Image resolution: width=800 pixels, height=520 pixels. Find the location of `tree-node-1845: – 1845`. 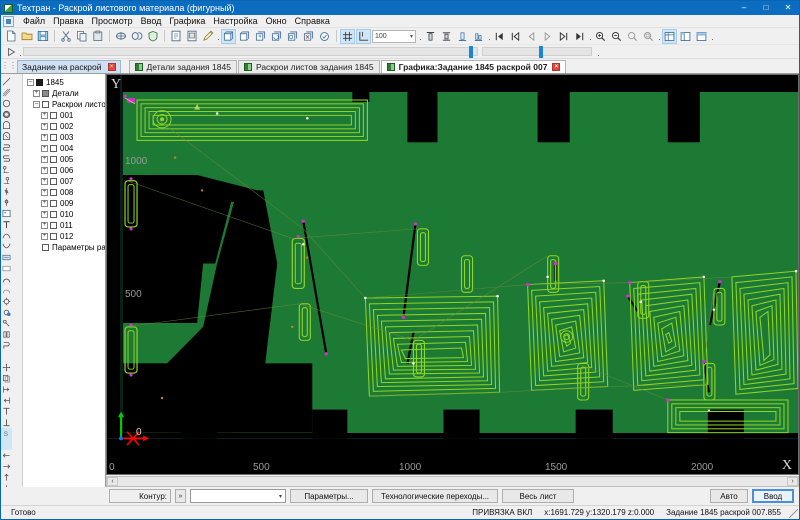

tree-node-1845: – 1845 is located at coordinates (65, 82).